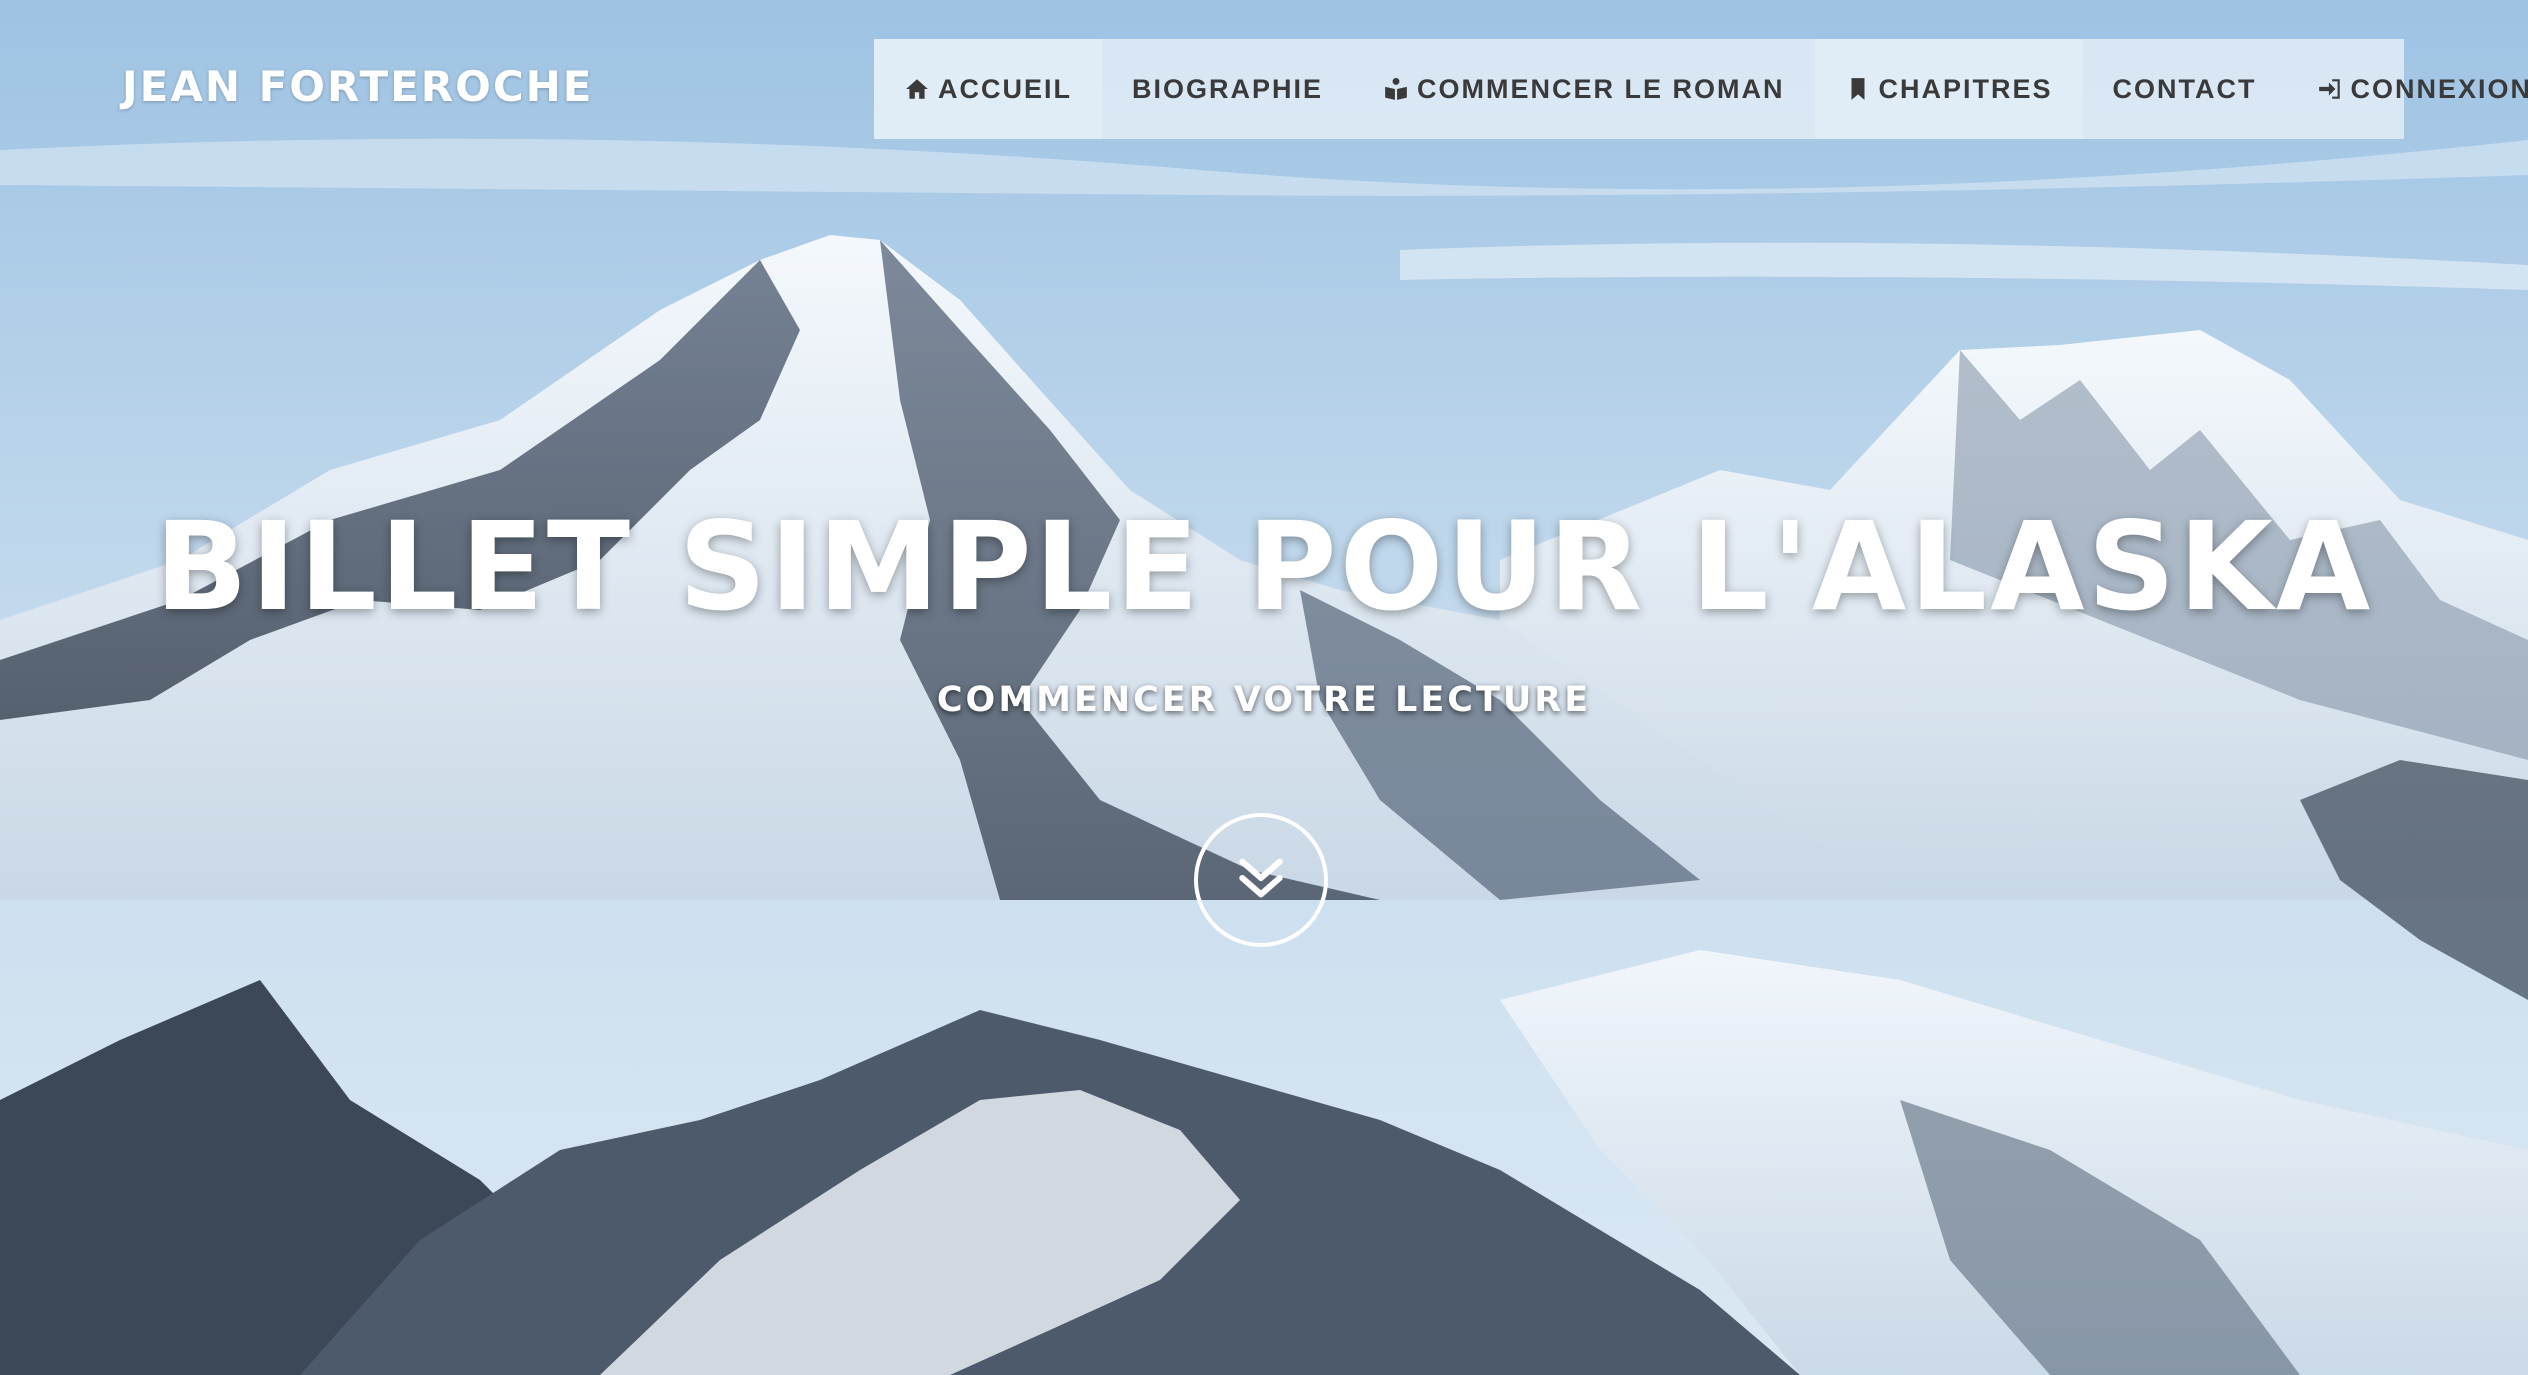 This screenshot has height=1375, width=2528. What do you see at coordinates (1858, 89) in the screenshot?
I see `bookmark-icon` at bounding box center [1858, 89].